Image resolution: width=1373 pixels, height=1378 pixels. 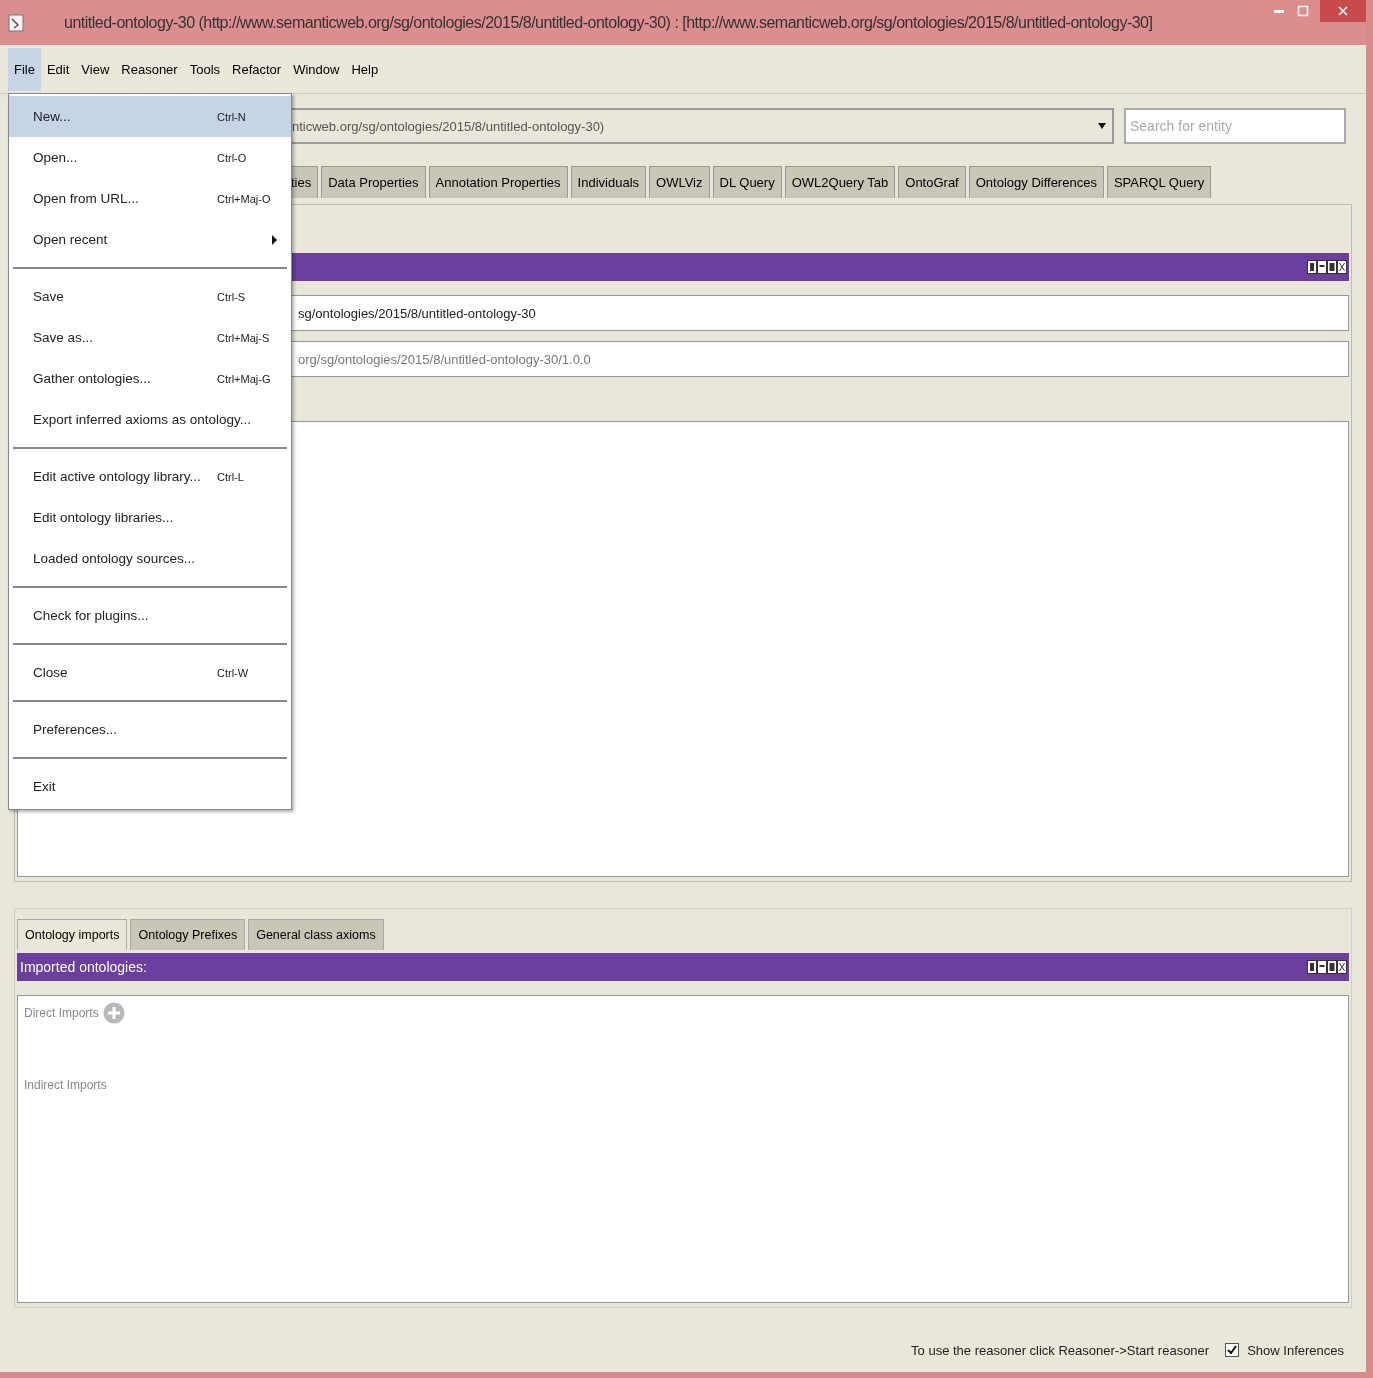 What do you see at coordinates (61, 1013) in the screenshot?
I see `section-label: Direct Imports` at bounding box center [61, 1013].